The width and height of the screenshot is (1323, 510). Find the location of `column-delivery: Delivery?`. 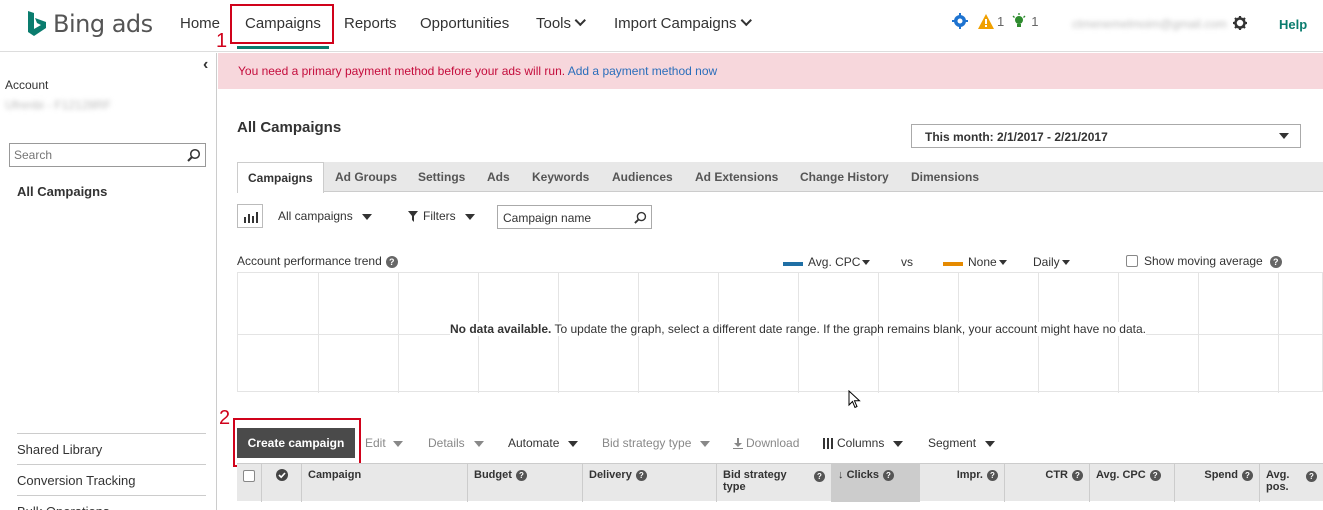

column-delivery: Delivery? is located at coordinates (649, 483).